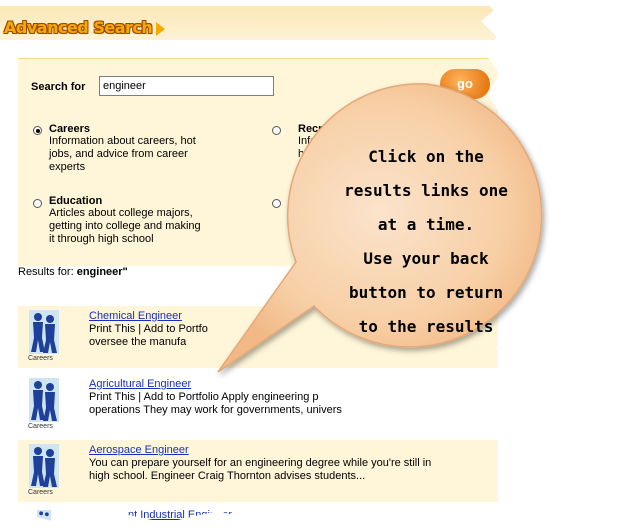  I want to click on option-title: Recre, so click(313, 129).